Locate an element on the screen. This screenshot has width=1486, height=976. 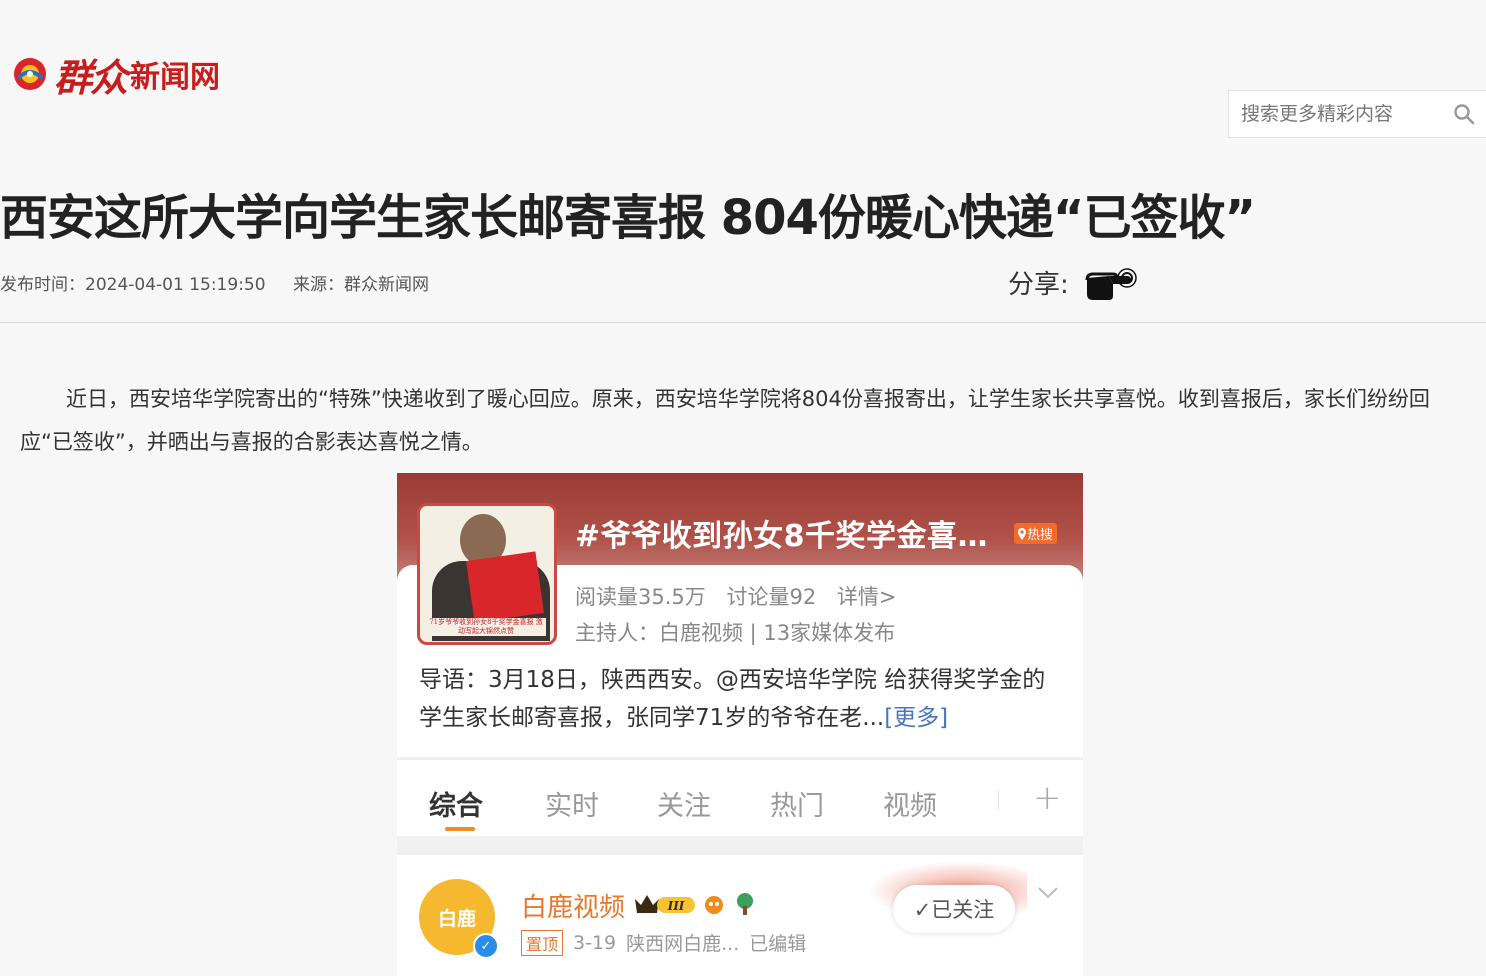
tab-realtime: 实时 is located at coordinates (572, 803).